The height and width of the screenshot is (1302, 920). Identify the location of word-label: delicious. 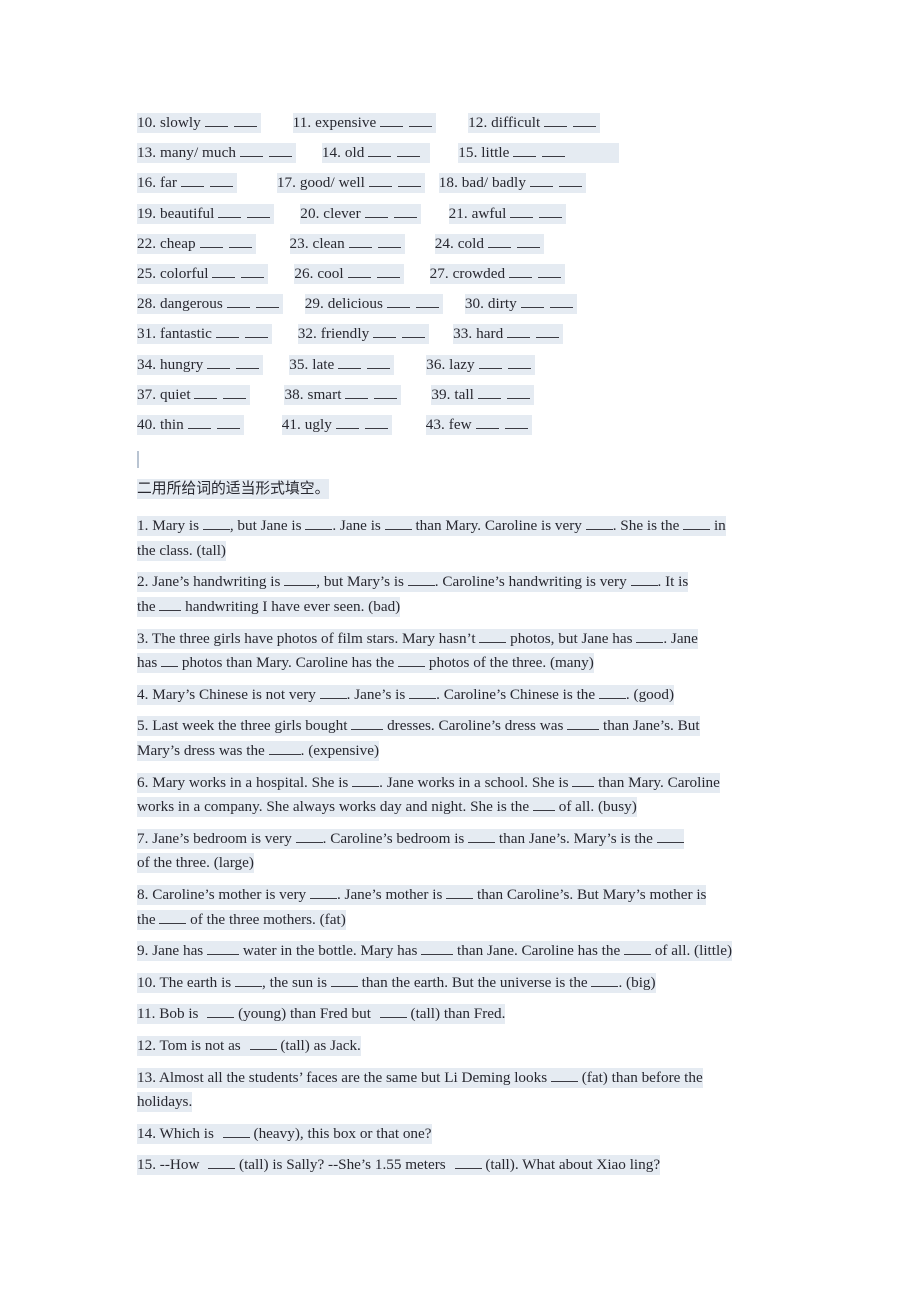
(355, 304).